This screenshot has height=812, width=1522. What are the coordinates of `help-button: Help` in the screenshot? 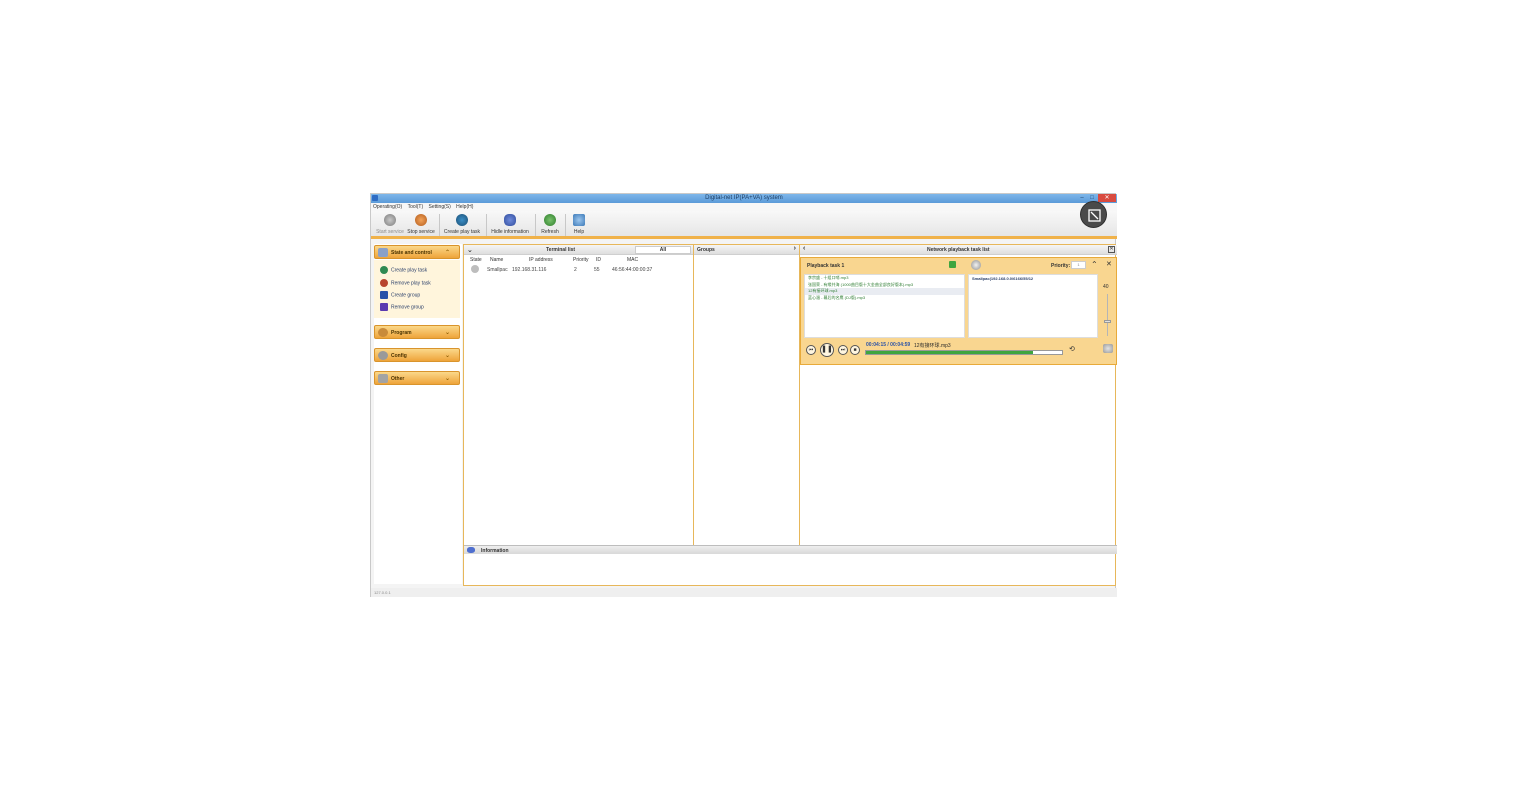 It's located at (579, 225).